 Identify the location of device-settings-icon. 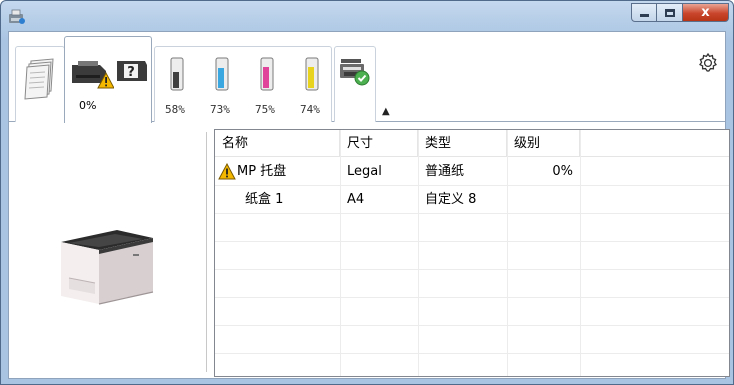
(355, 72).